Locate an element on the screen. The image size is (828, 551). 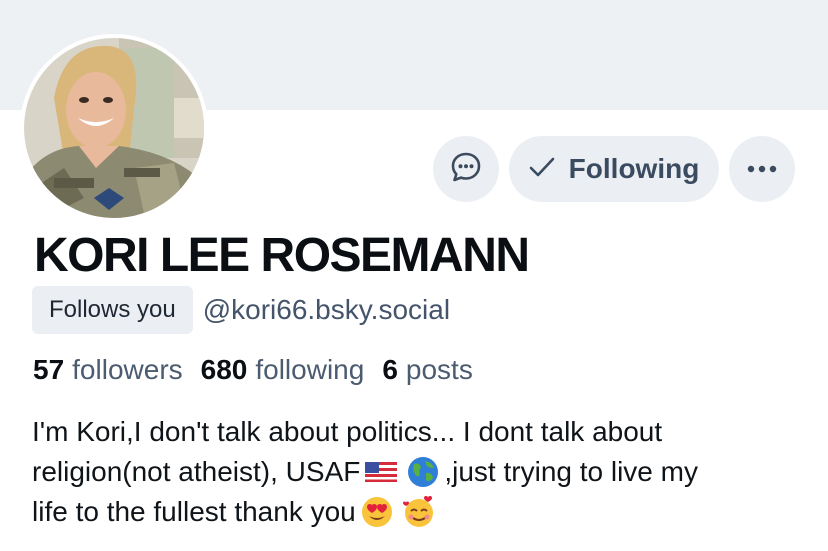
more-options-button is located at coordinates (762, 169).